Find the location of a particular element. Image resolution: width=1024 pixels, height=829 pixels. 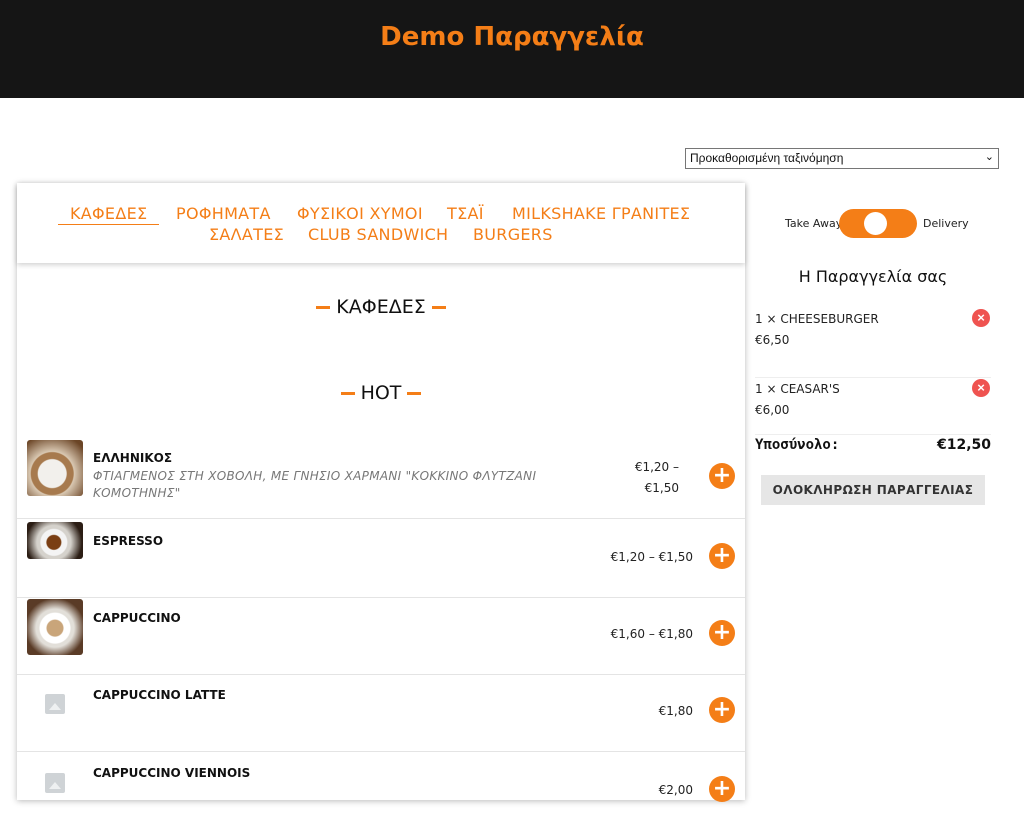

chevron-down-icon: ⌄ is located at coordinates (989, 157).